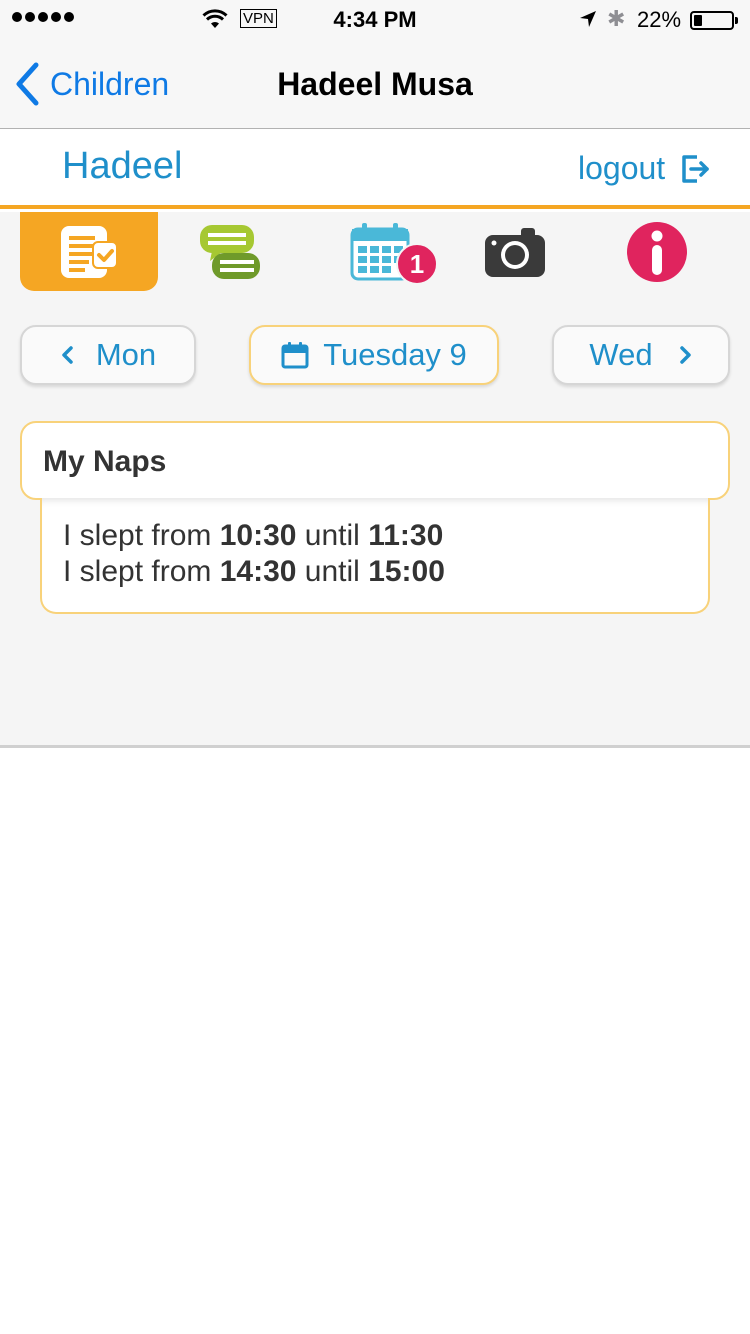  What do you see at coordinates (395, 354) in the screenshot?
I see `current-day-label: Tuesday 9` at bounding box center [395, 354].